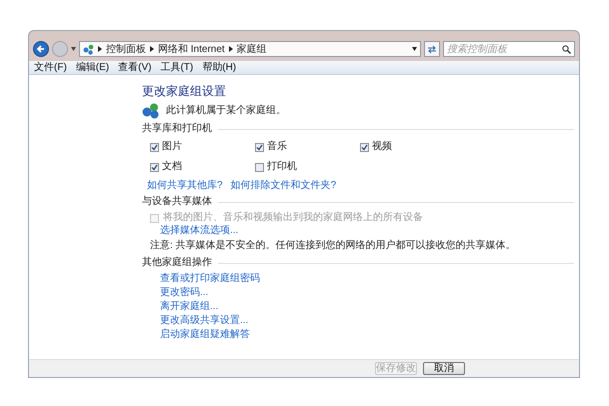 This screenshot has width=609, height=406. I want to click on section-heading: 共享库和打印机, so click(177, 129).